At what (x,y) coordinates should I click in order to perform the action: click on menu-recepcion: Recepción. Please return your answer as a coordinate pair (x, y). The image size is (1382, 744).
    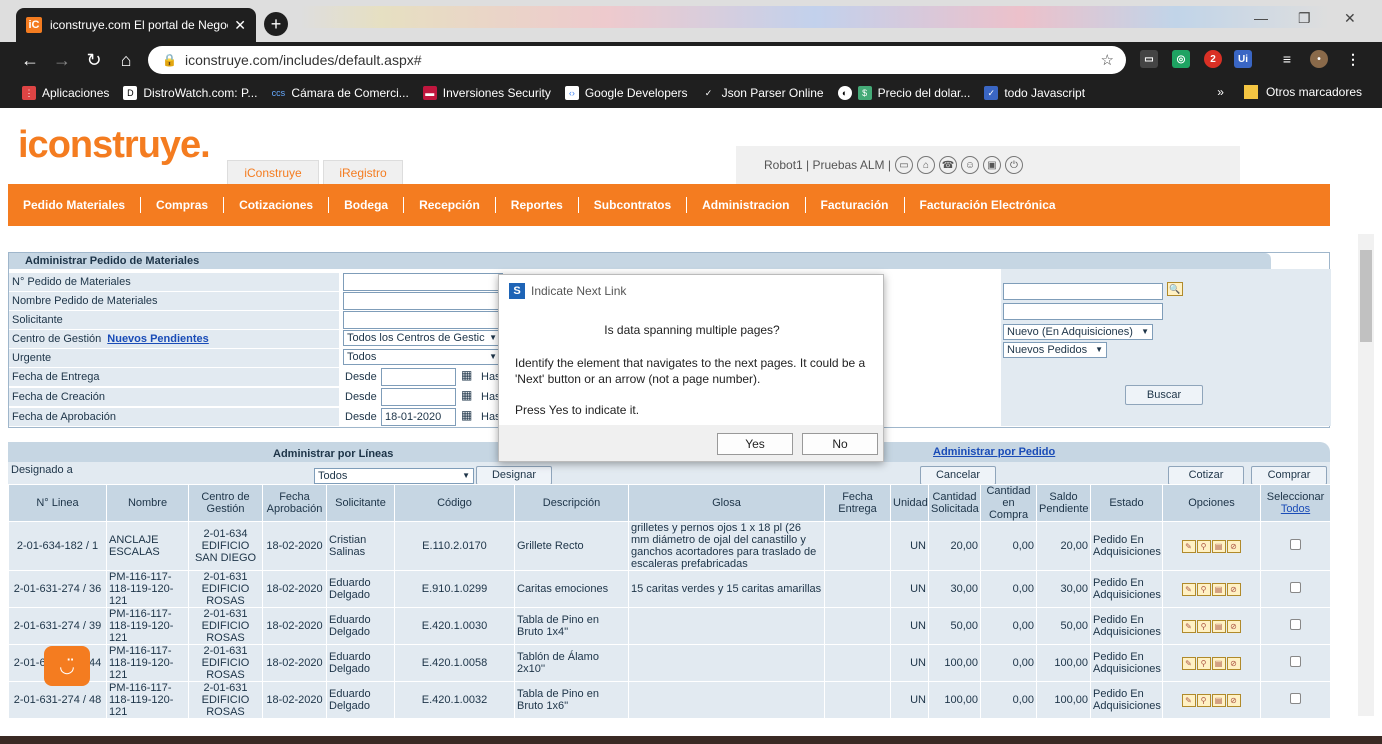
    Looking at the image, I should click on (450, 205).